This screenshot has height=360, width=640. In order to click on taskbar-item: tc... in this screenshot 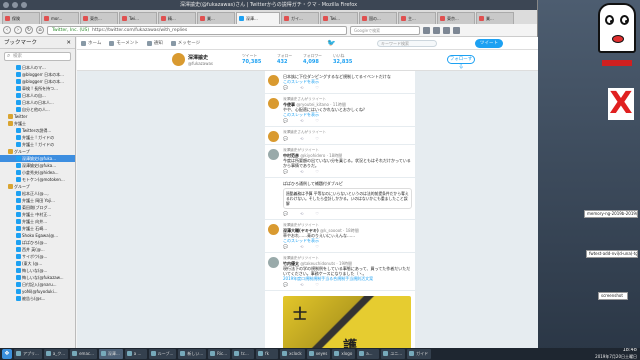, I will do `click(243, 354)`.